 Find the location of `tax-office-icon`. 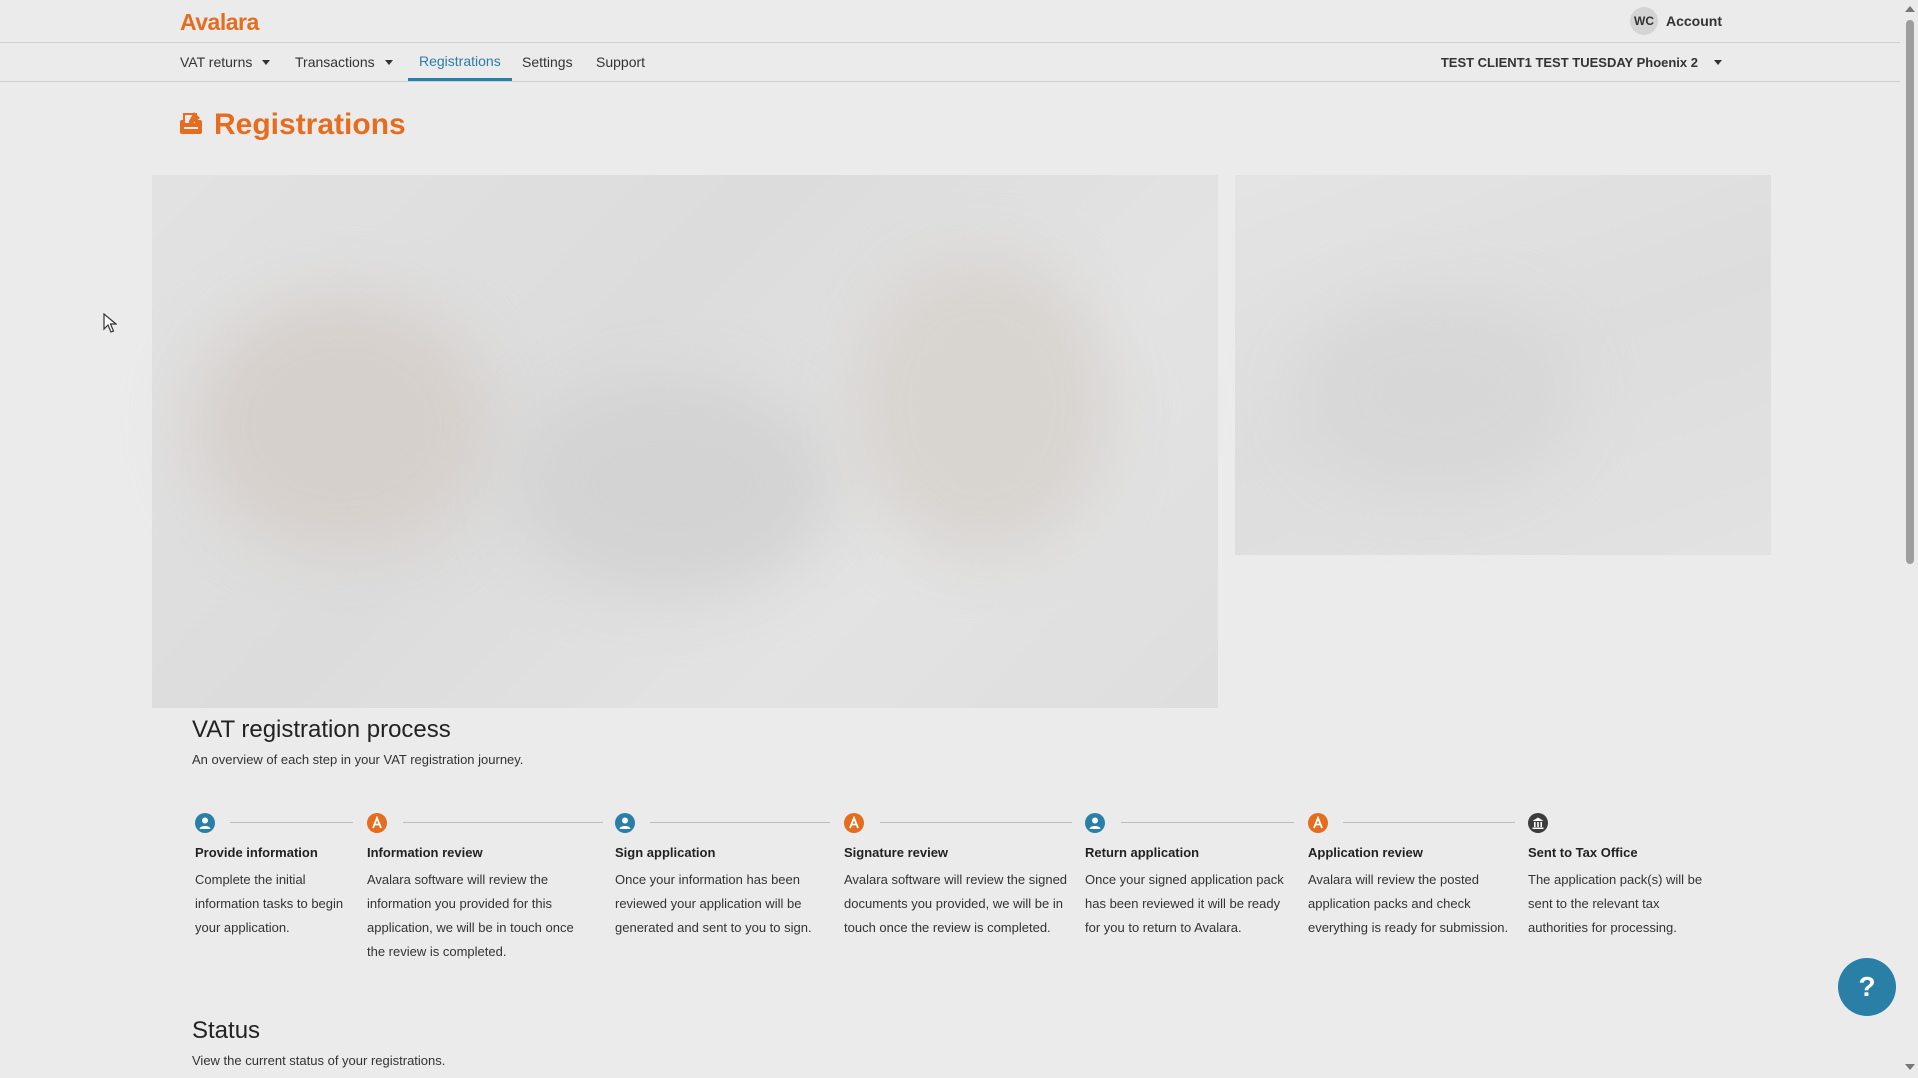

tax-office-icon is located at coordinates (1538, 823).